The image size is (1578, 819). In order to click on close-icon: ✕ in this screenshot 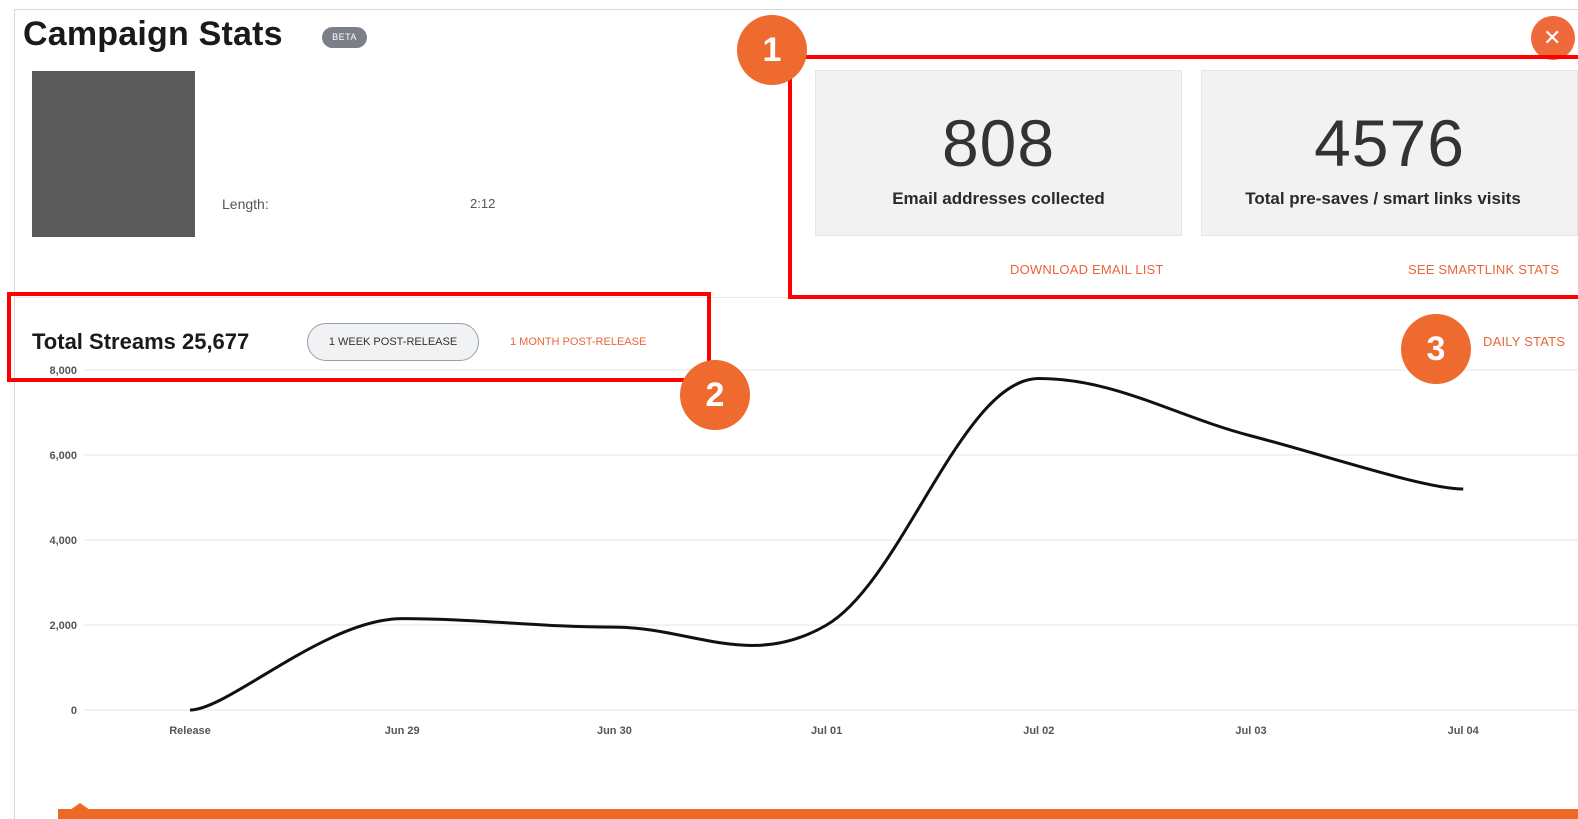, I will do `click(1552, 37)`.